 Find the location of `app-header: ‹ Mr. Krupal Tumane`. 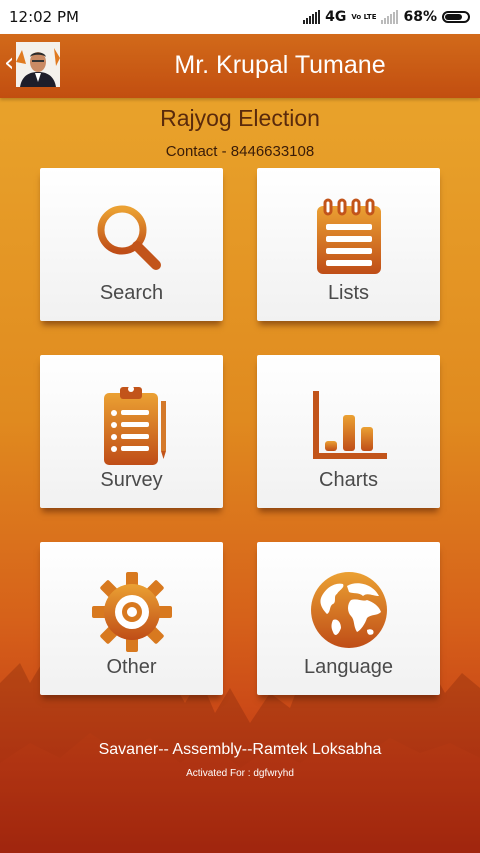

app-header: ‹ Mr. Krupal Tumane is located at coordinates (240, 66).